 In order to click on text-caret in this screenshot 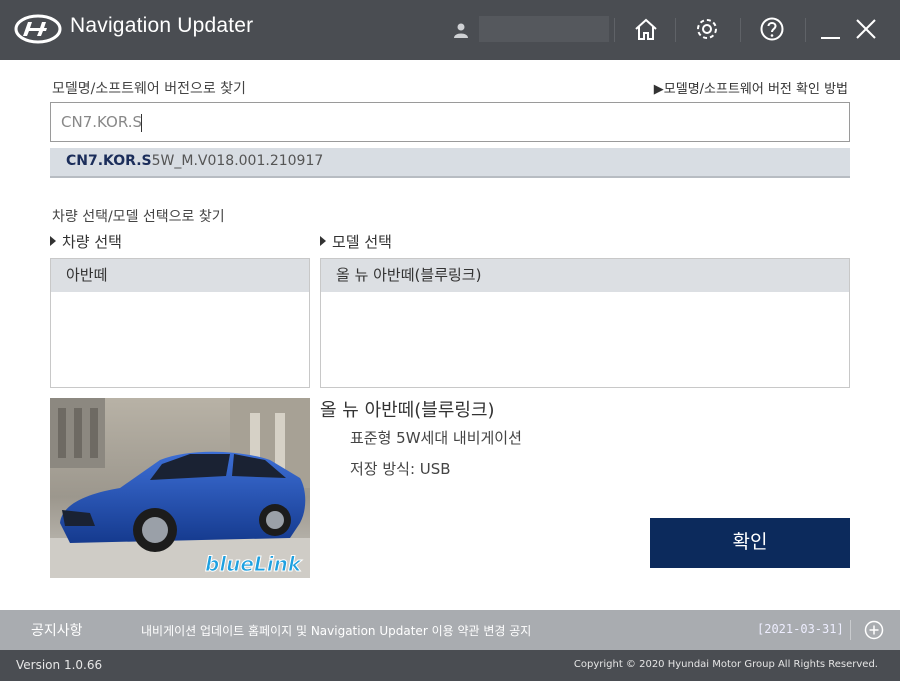, I will do `click(141, 123)`.